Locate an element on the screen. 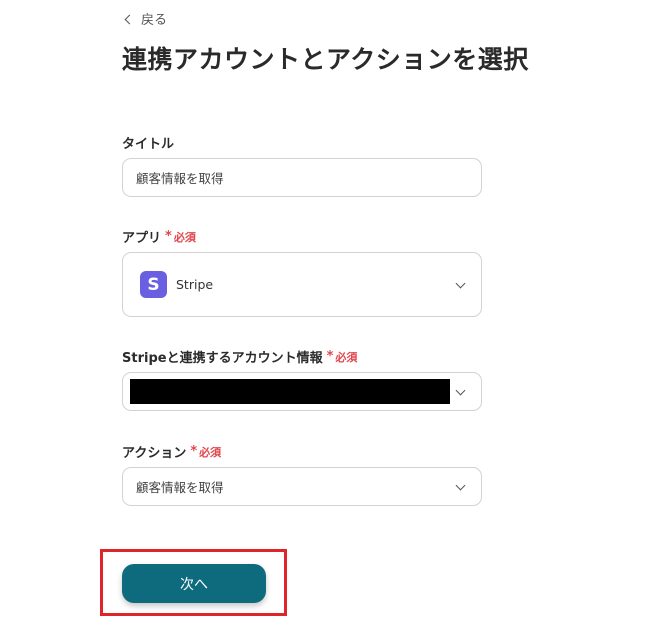 This screenshot has width=666, height=644. title-label-text: タイトル is located at coordinates (148, 144).